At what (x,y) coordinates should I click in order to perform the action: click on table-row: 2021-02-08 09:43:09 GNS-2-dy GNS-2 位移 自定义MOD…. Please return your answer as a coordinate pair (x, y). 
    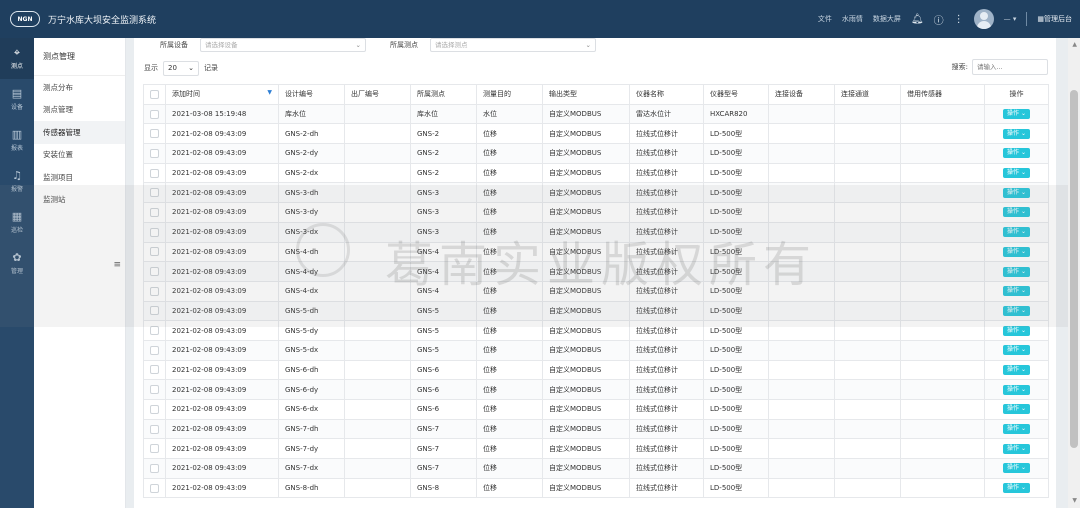
    Looking at the image, I should click on (596, 153).